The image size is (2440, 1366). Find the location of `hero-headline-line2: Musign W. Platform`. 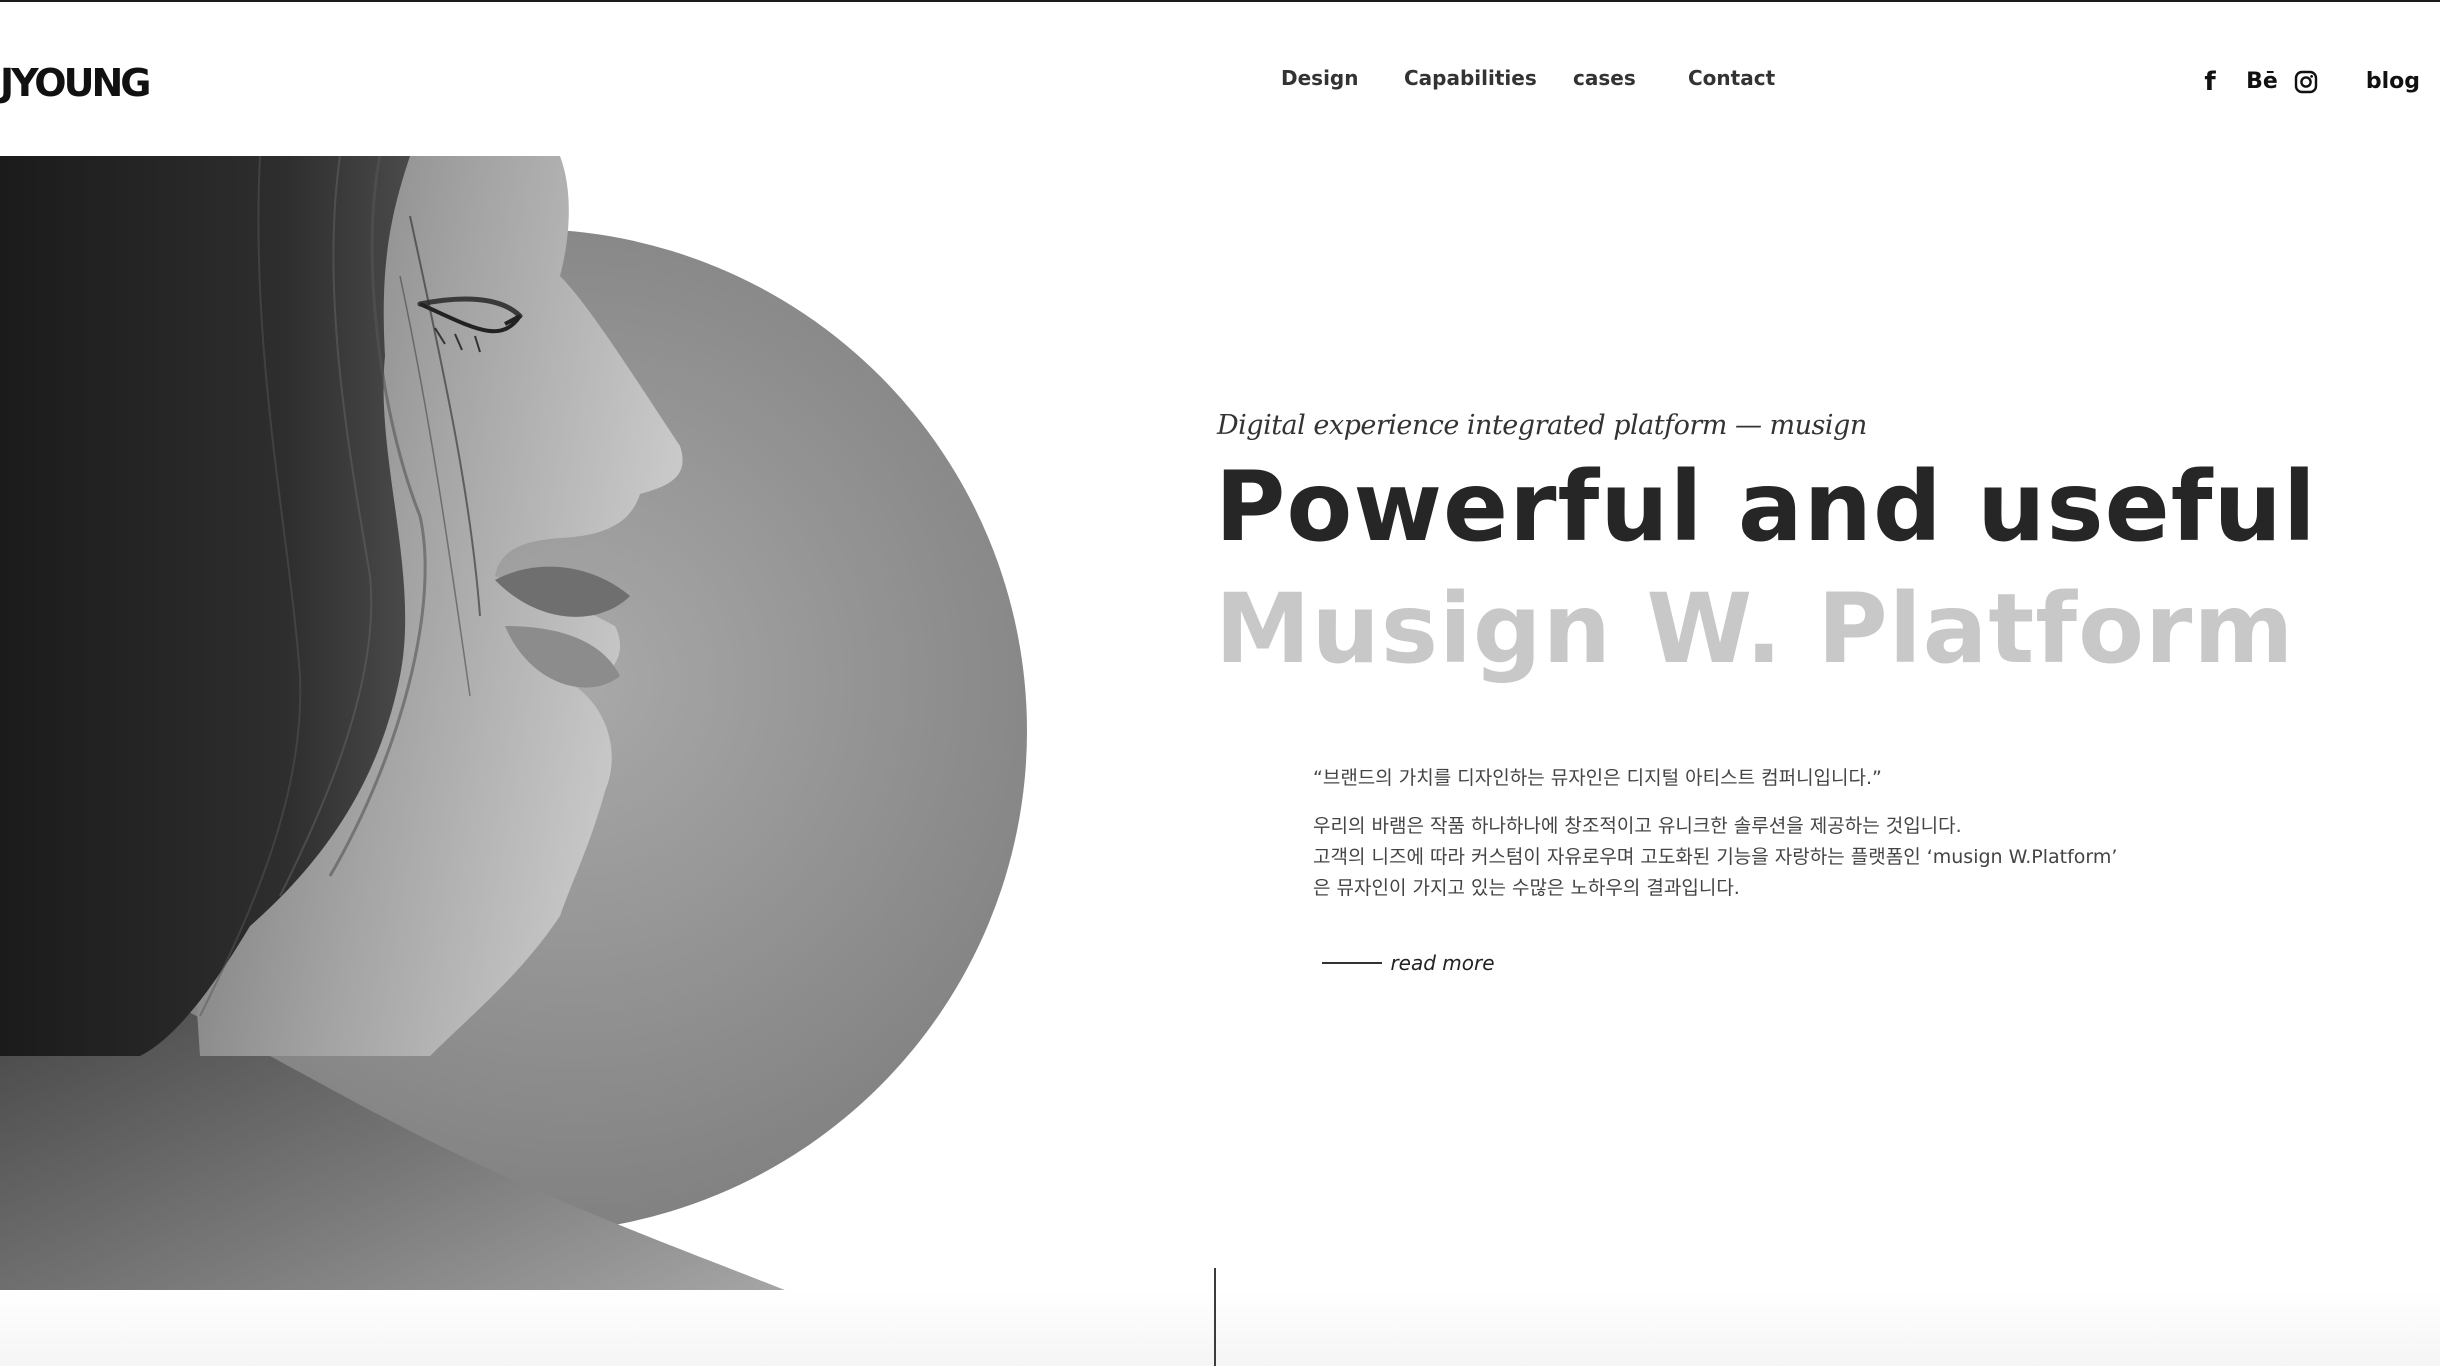

hero-headline-line2: Musign W. Platform is located at coordinates (1755, 629).